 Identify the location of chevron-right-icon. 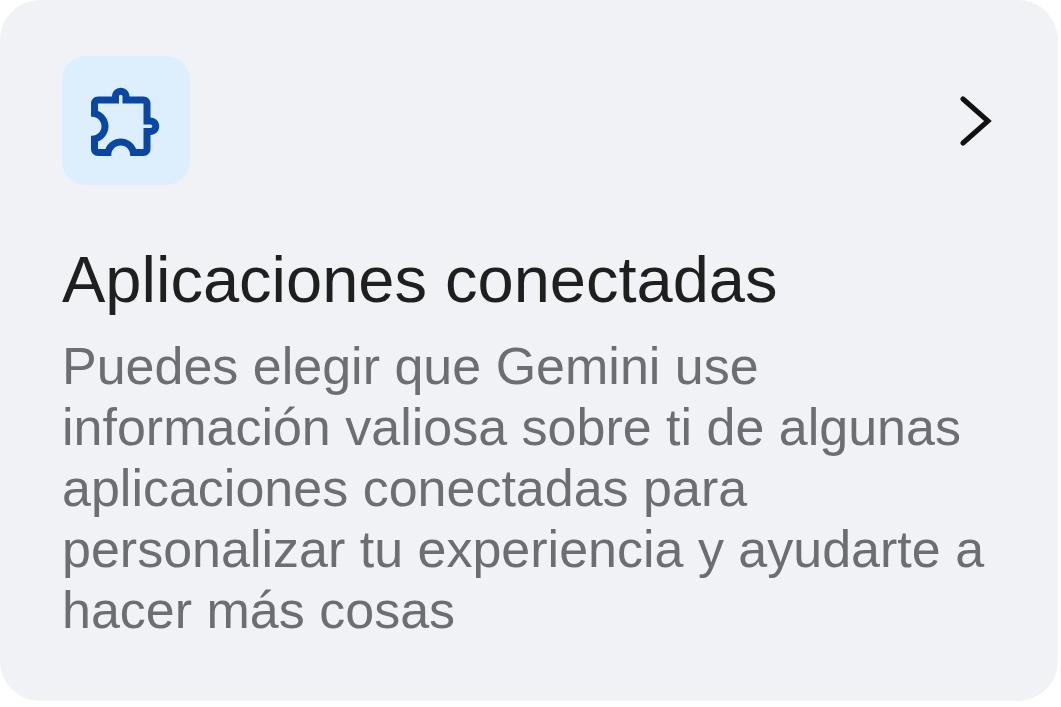
(976, 120).